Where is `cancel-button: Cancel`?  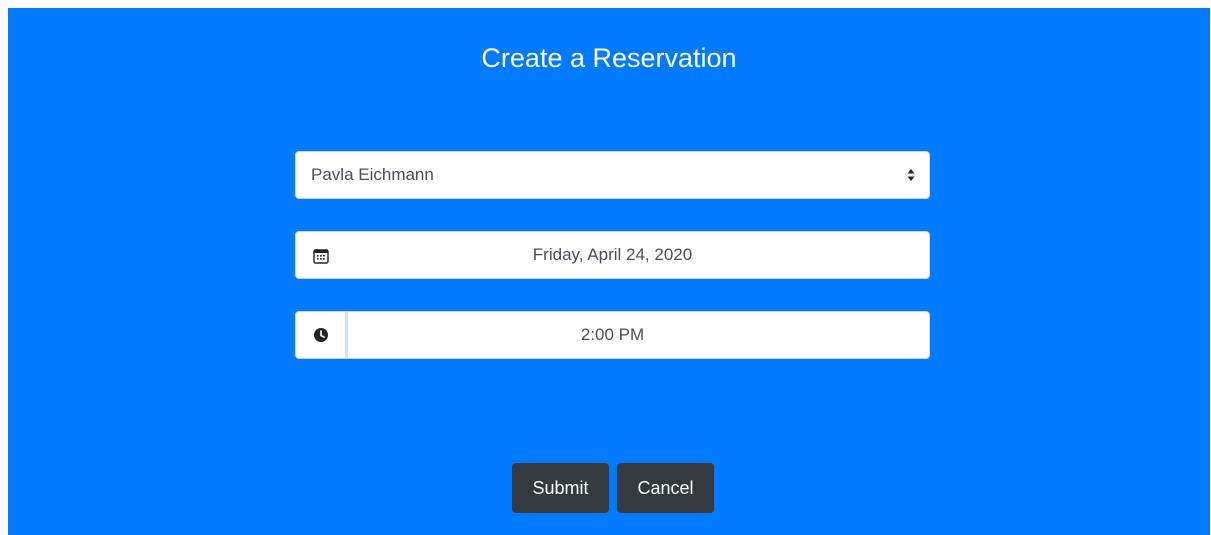
cancel-button: Cancel is located at coordinates (665, 488).